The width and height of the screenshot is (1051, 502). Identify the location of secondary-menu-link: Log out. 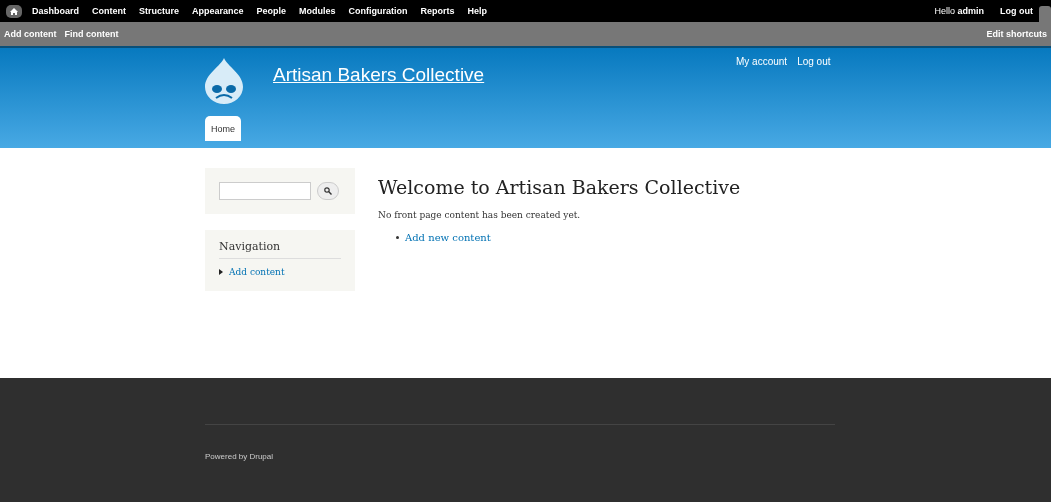
(814, 61).